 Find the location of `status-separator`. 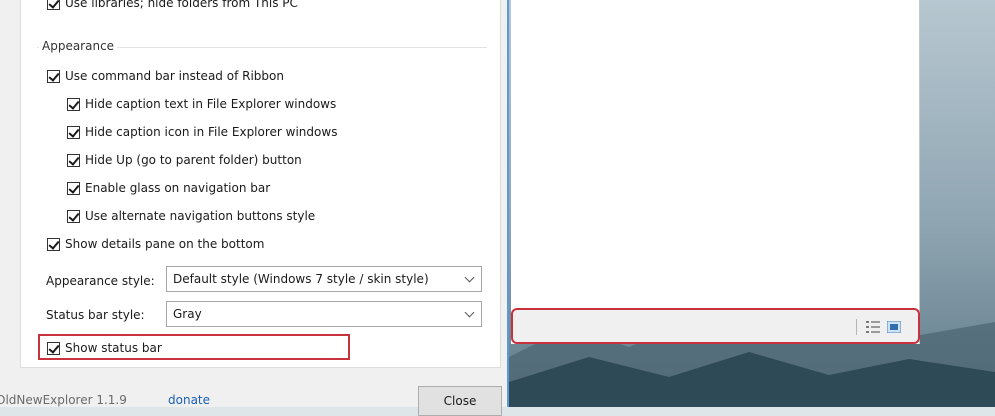

status-separator is located at coordinates (856, 327).